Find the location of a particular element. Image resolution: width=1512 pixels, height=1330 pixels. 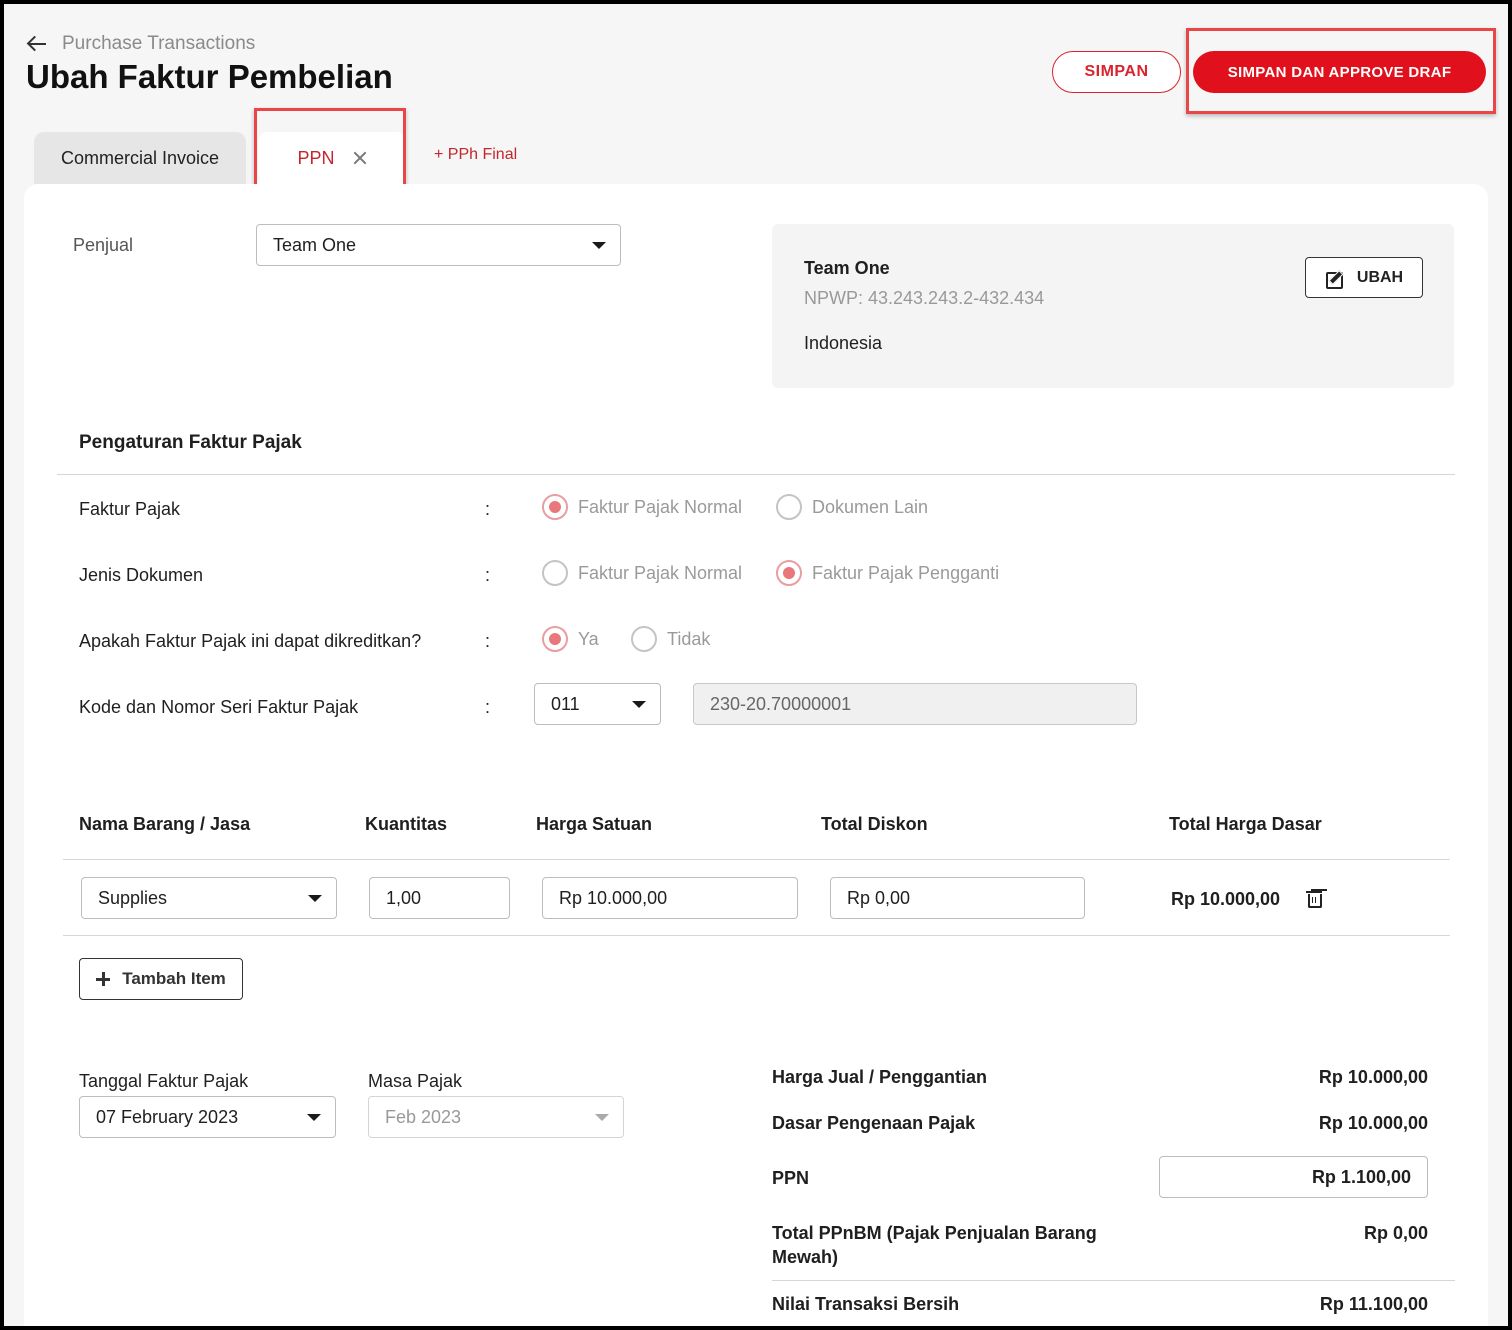

radio-jenis-normal: Faktur Pajak Normal is located at coordinates (642, 573).